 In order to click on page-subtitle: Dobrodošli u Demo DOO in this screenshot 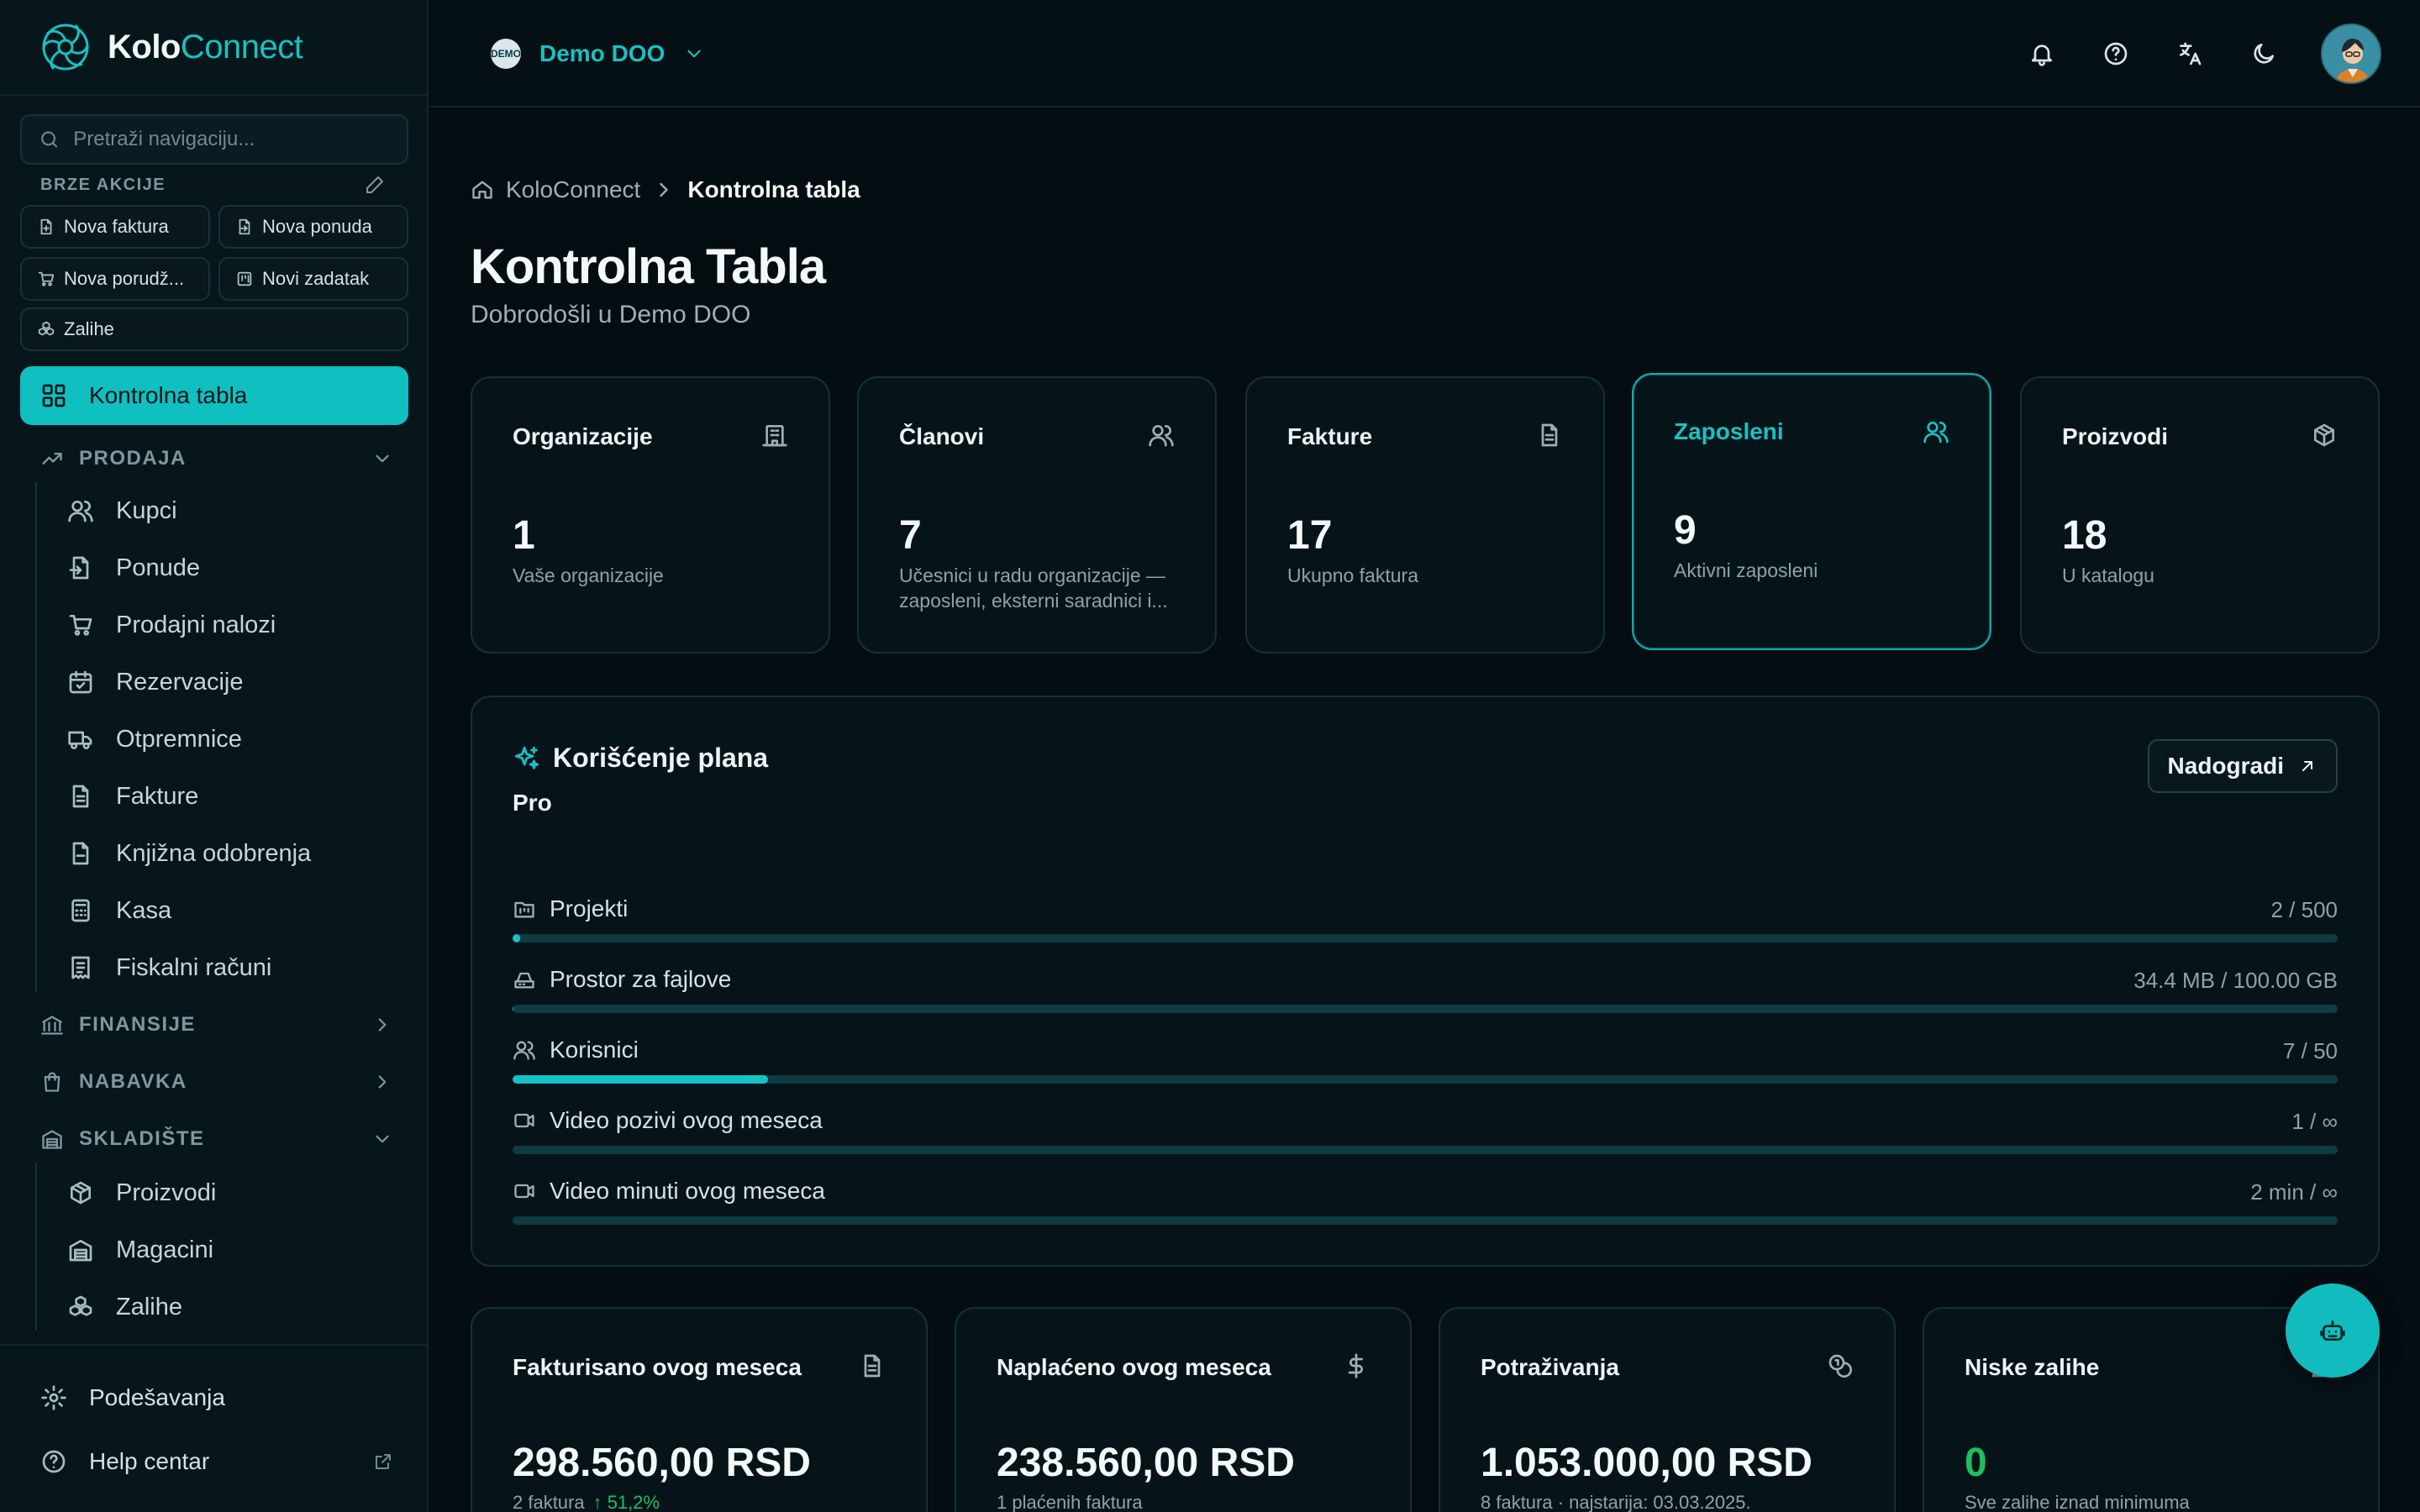, I will do `click(611, 314)`.